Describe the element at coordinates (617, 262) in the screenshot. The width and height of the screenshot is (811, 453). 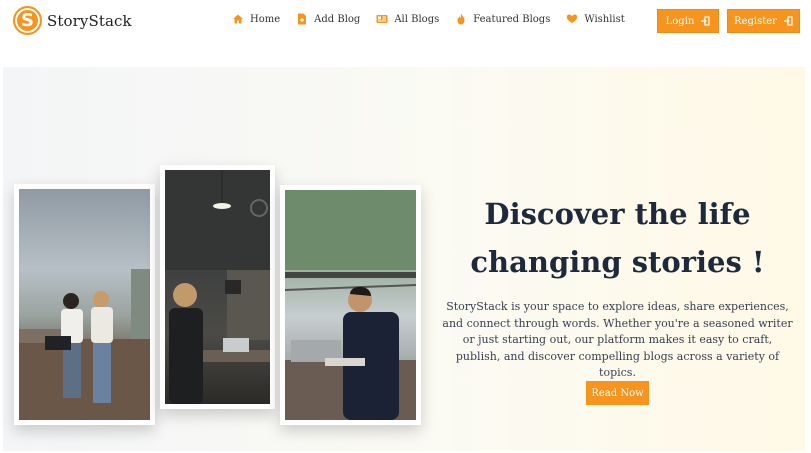
I see `hero-title-line2: changing stories !` at that location.